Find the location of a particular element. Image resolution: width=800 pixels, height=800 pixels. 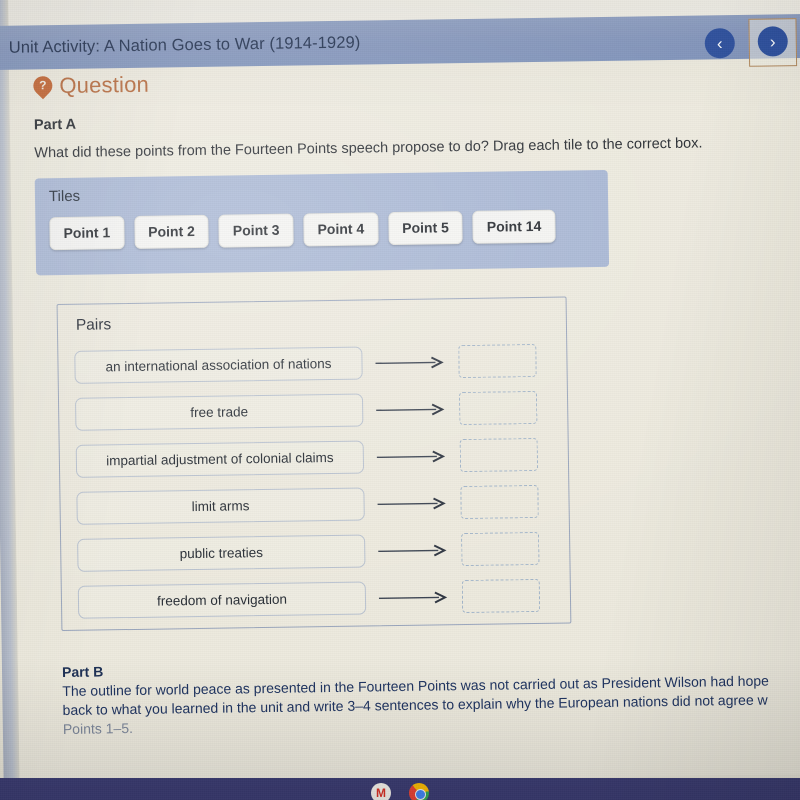

question-label: Question is located at coordinates (104, 84).